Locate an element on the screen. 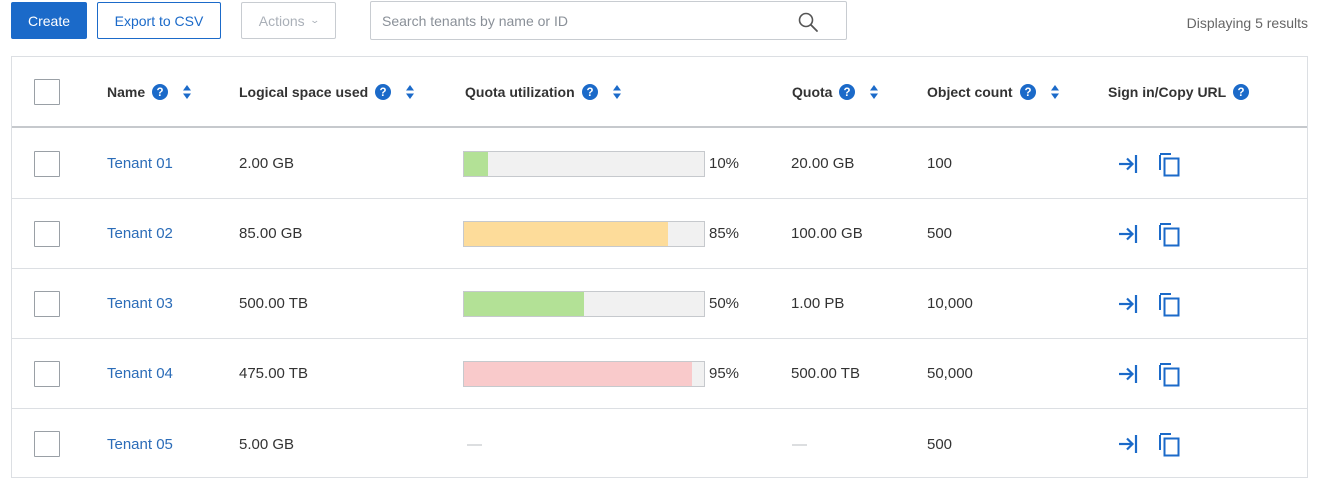 Image resolution: width=1325 pixels, height=487 pixels. table-row: Tenant 01 2.00 GB 10% 20.00 GB 100 is located at coordinates (659, 164).